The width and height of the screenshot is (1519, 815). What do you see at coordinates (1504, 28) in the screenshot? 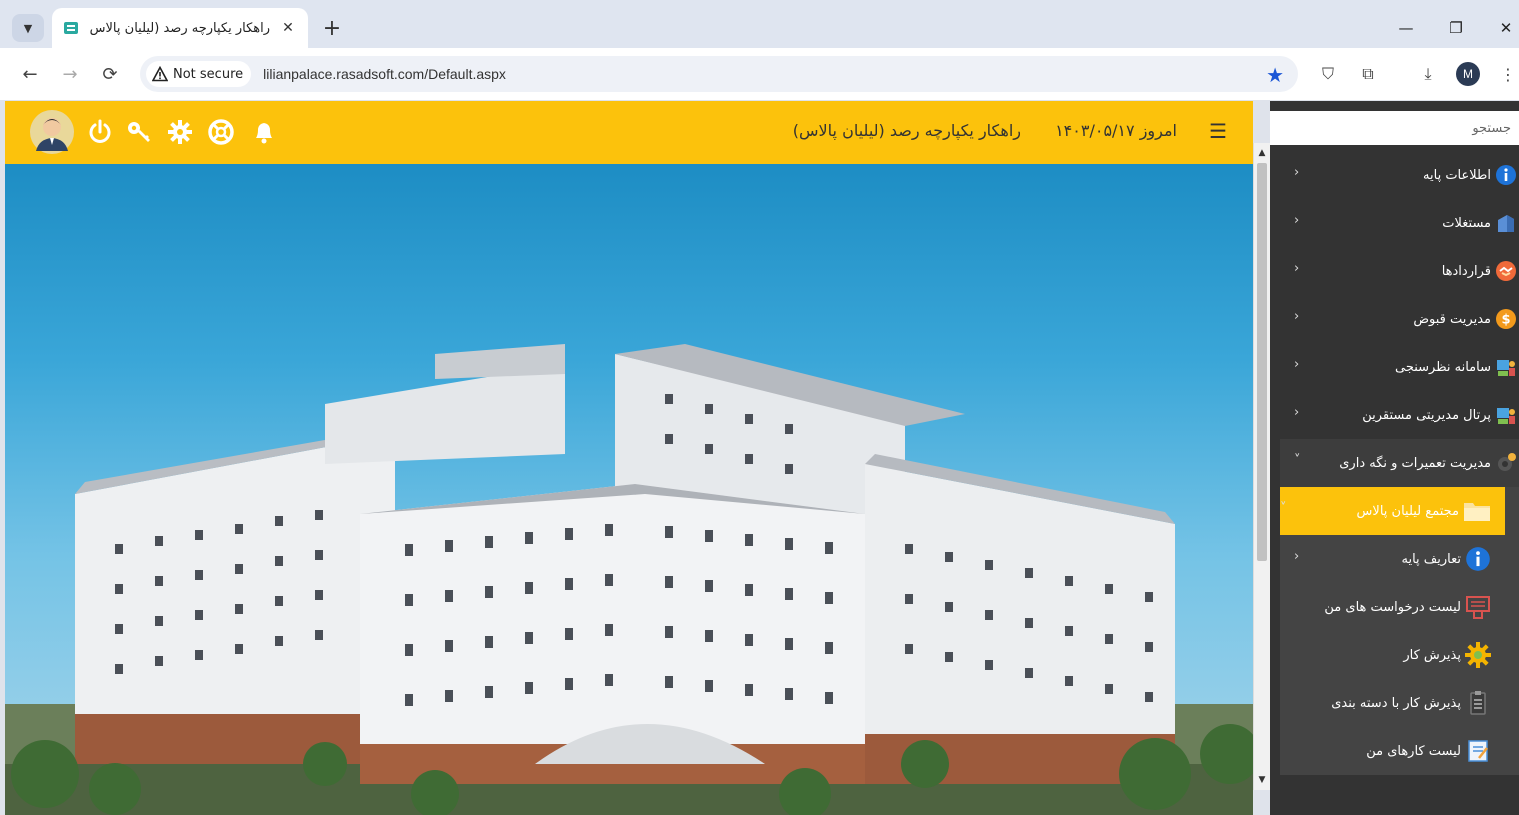
I see `window-close-button: ✕` at bounding box center [1504, 28].